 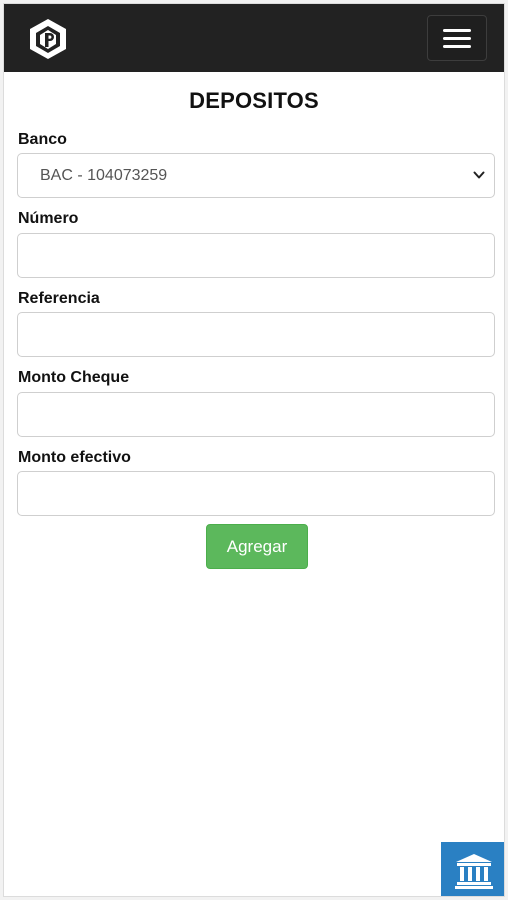 I want to click on numero-input, so click(x=256, y=255).